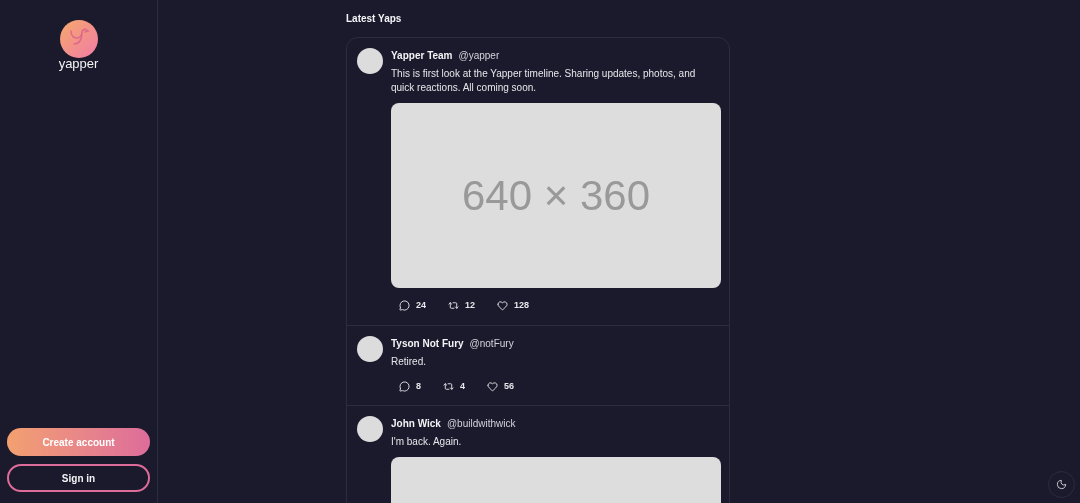 The height and width of the screenshot is (503, 1080). Describe the element at coordinates (491, 343) in the screenshot. I see `author-handle: @notFury` at that location.